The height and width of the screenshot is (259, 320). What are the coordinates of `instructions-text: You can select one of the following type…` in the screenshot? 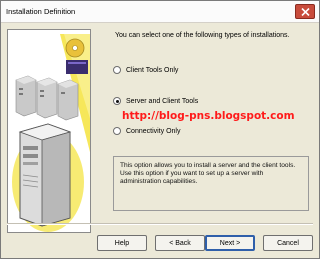 It's located at (202, 35).